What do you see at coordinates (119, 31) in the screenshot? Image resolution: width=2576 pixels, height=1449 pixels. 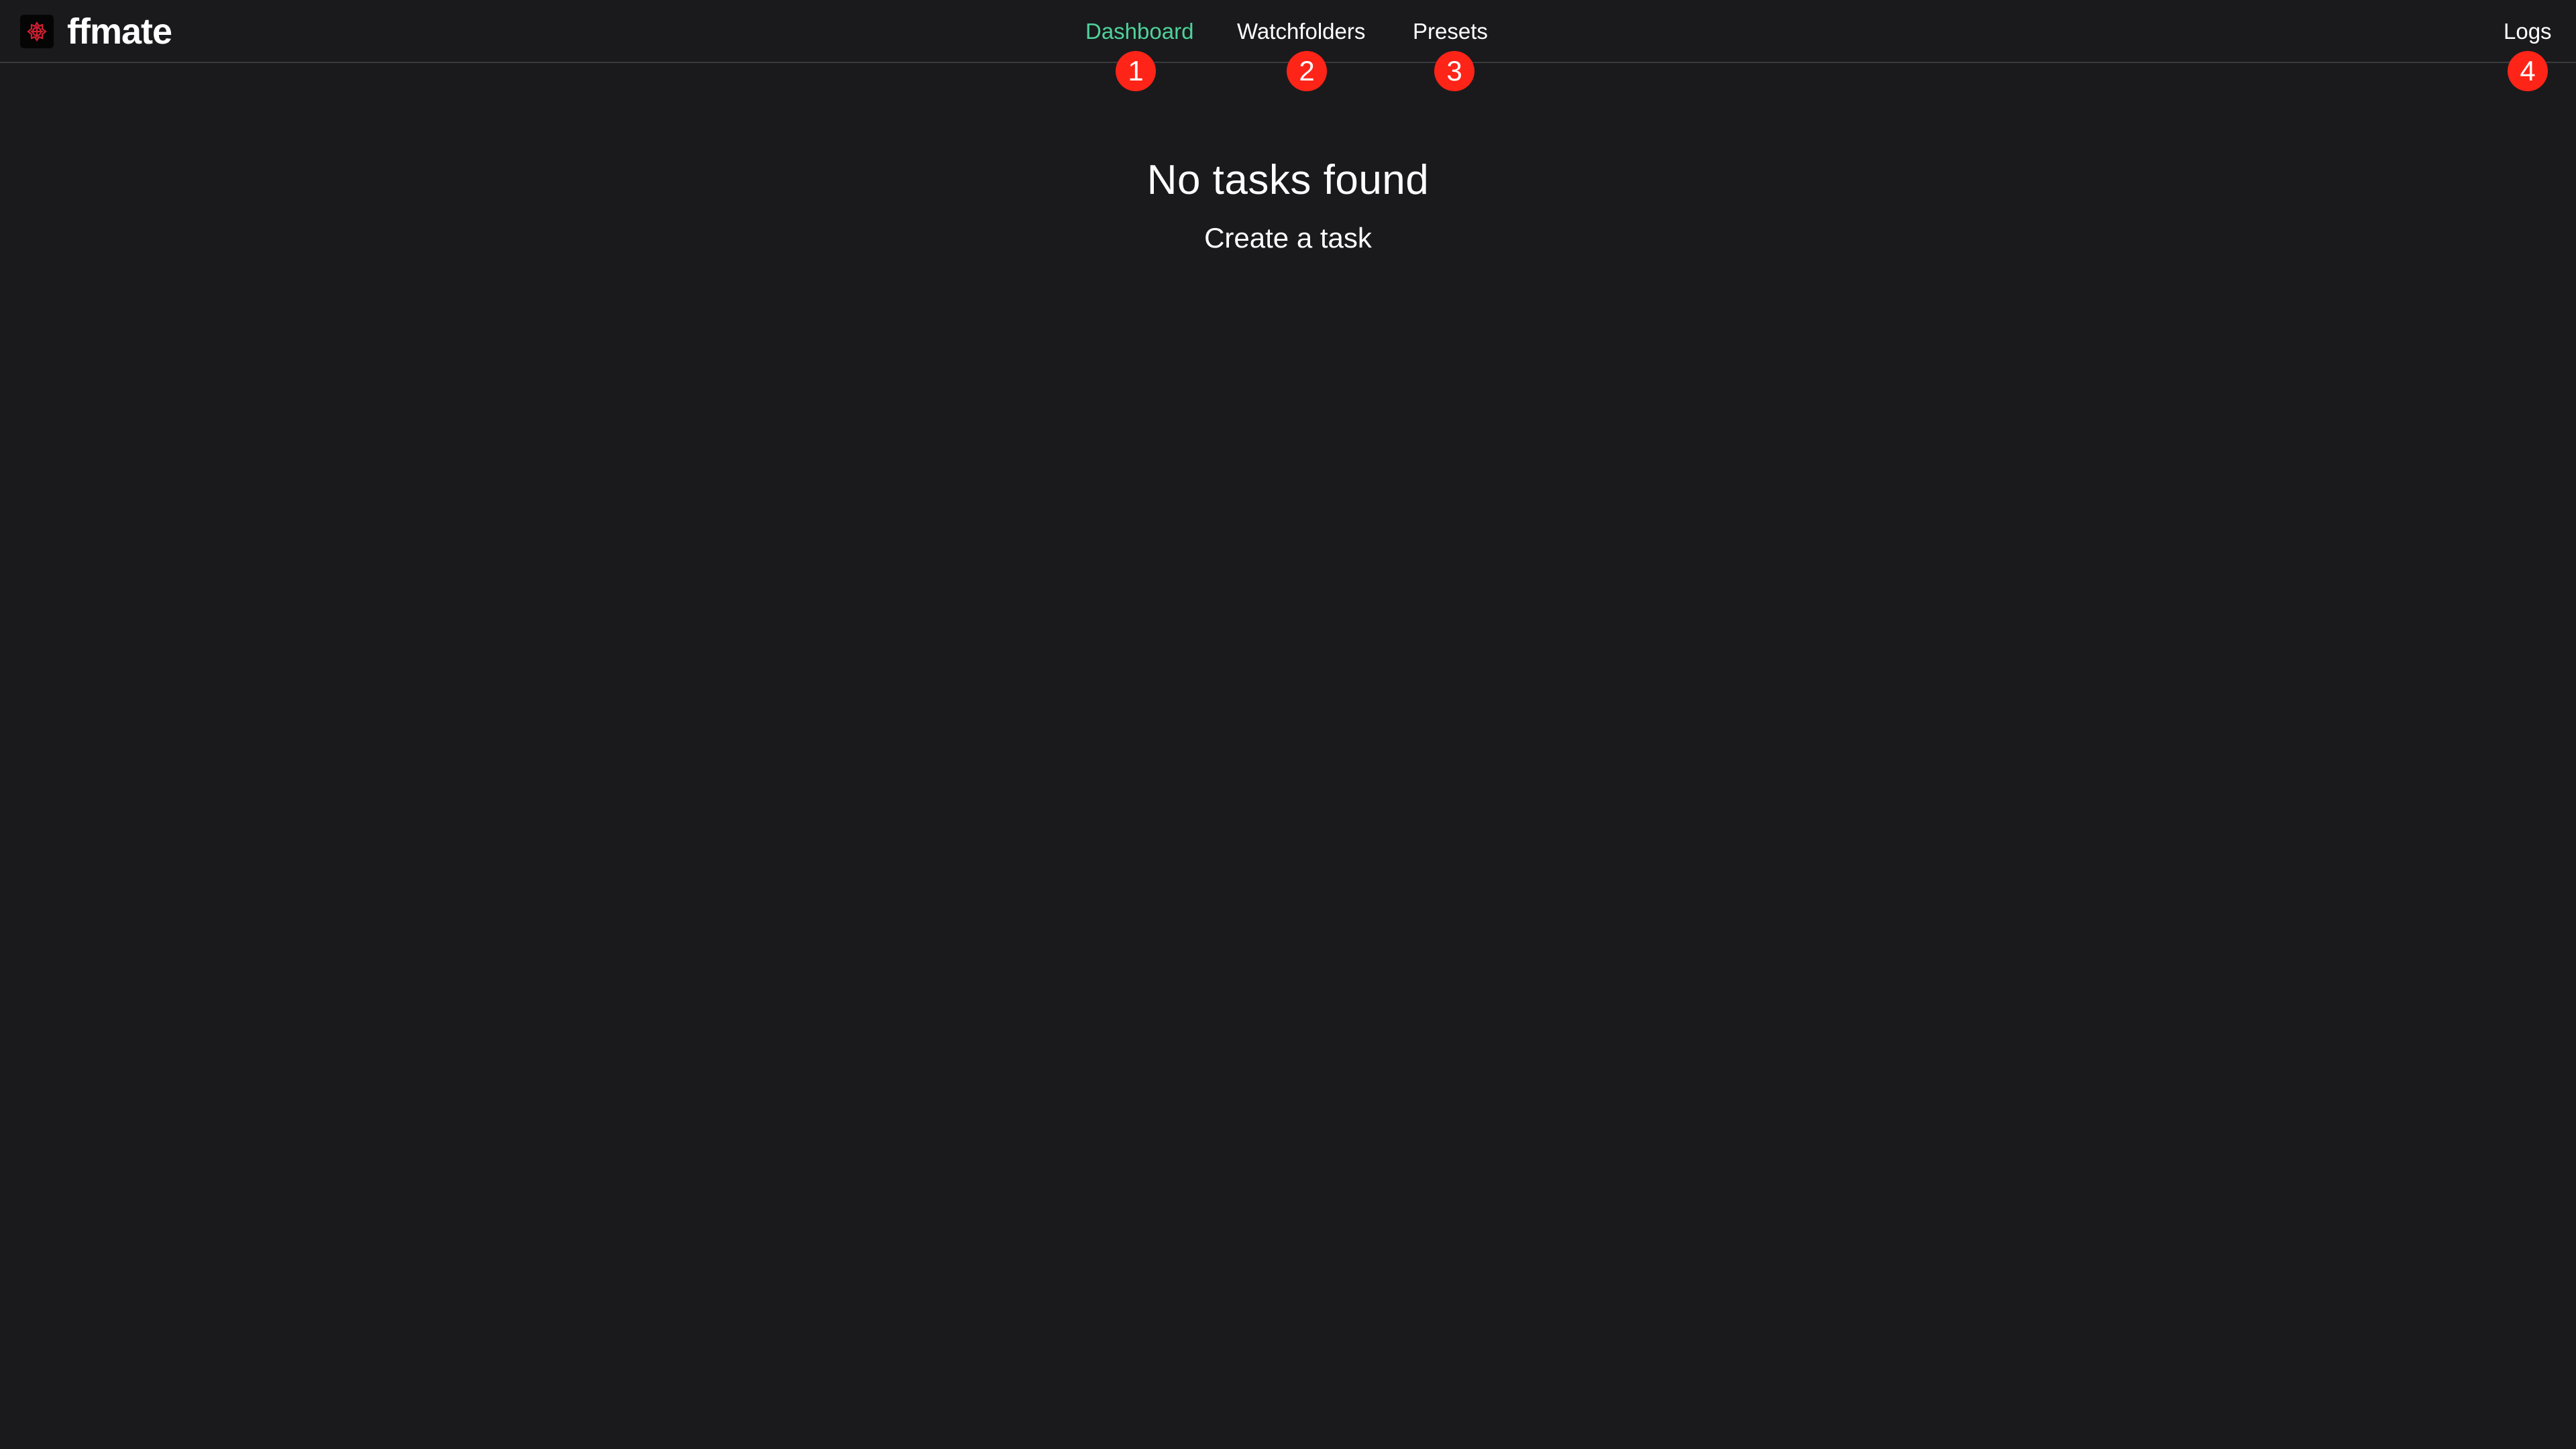 I see `brand-name: ffmate` at bounding box center [119, 31].